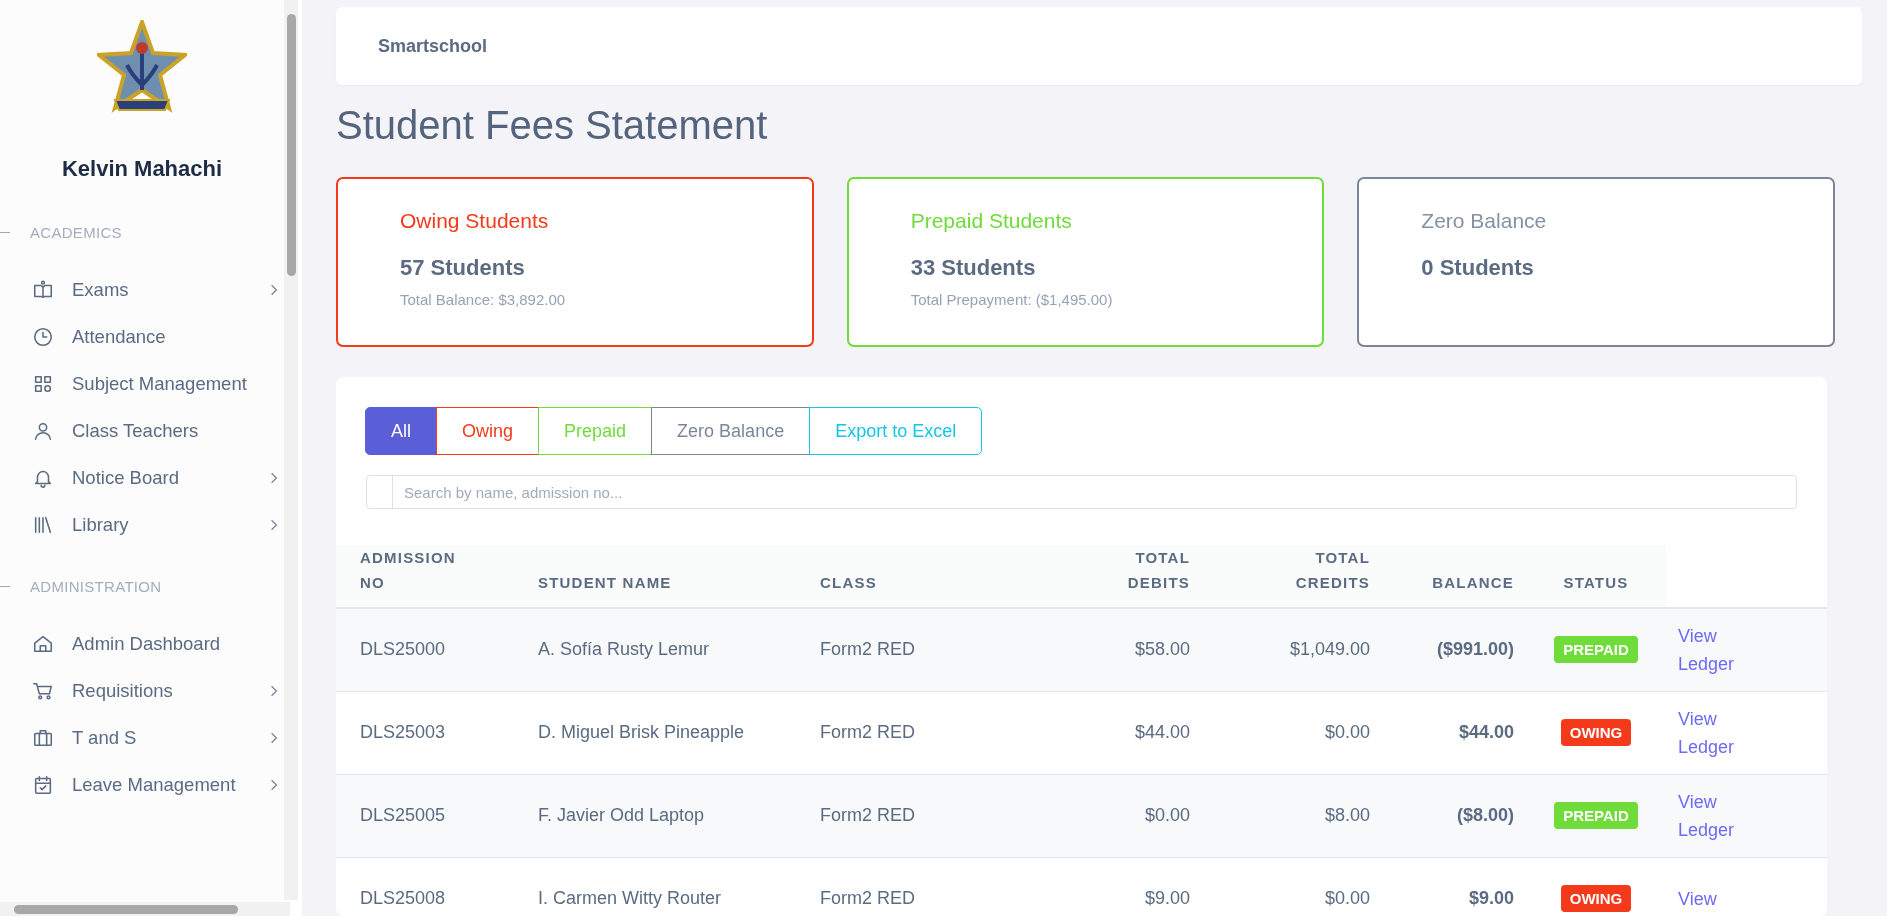  I want to click on clock-icon, so click(43, 337).